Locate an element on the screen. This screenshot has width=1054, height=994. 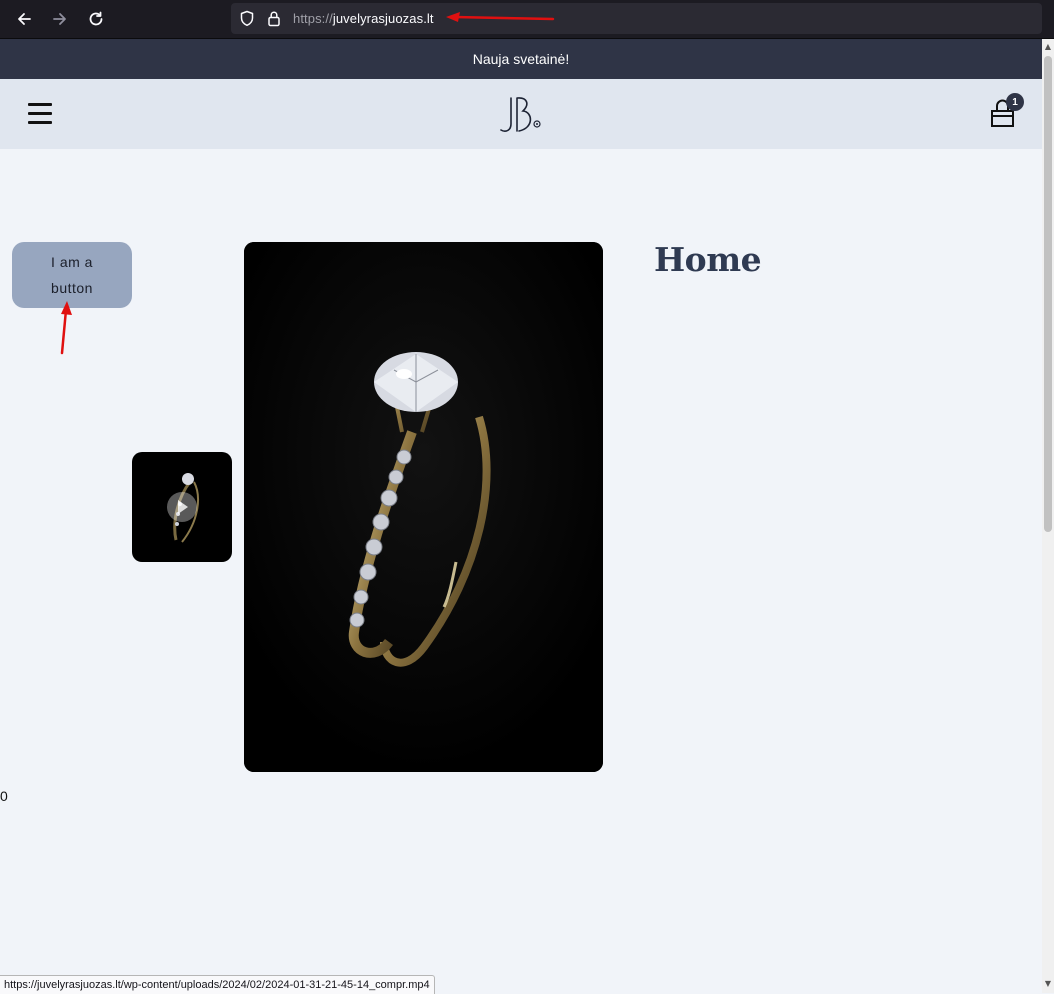
back-arrow-icon is located at coordinates (24, 19).